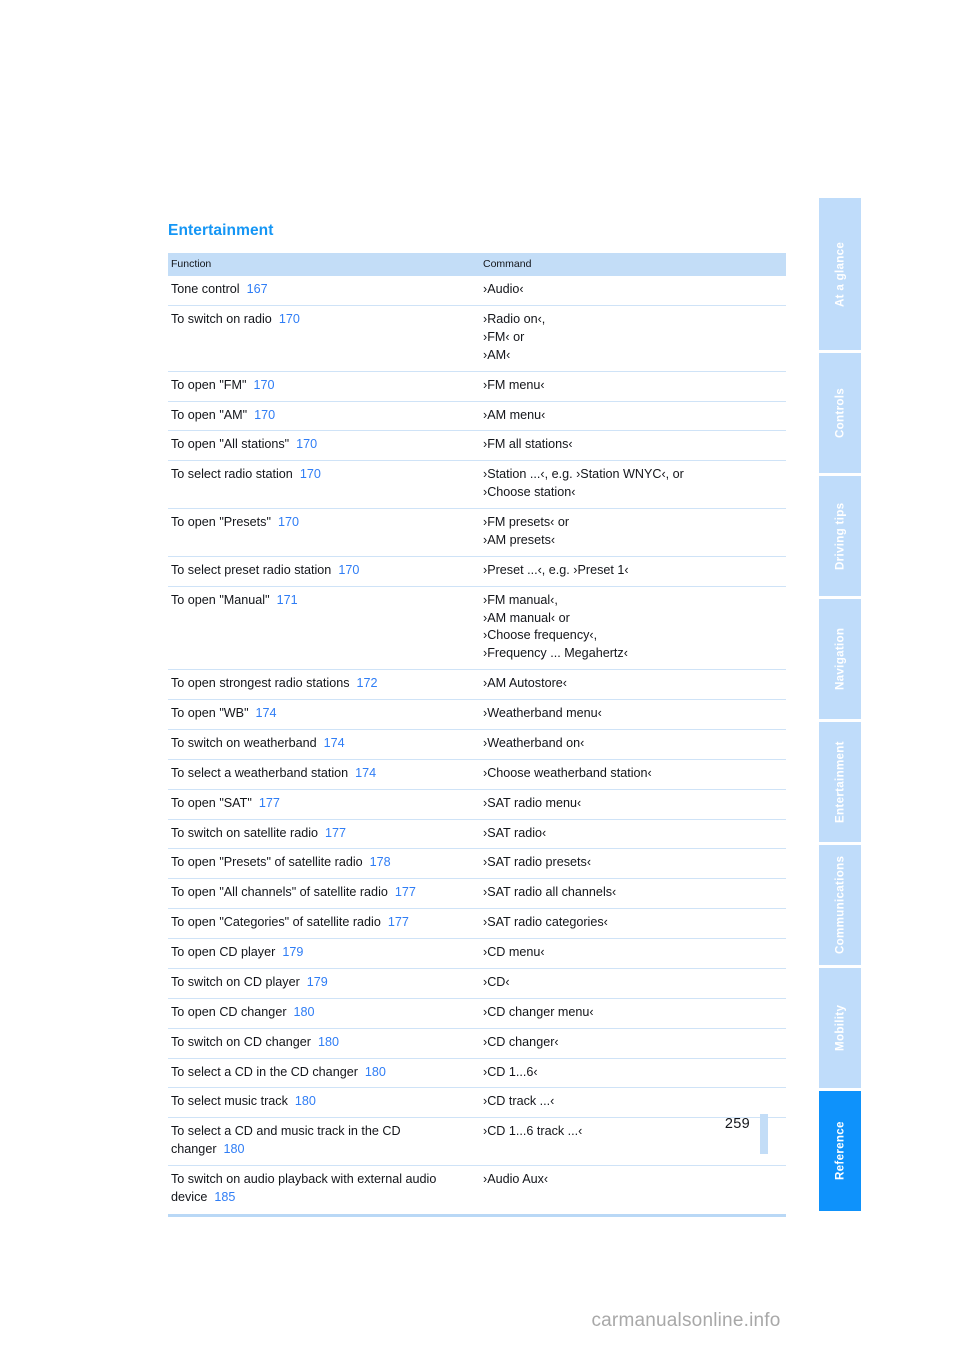 The width and height of the screenshot is (960, 1358). Describe the element at coordinates (324, 1013) in the screenshot. I see `cell-function: To open CD changer 180` at that location.